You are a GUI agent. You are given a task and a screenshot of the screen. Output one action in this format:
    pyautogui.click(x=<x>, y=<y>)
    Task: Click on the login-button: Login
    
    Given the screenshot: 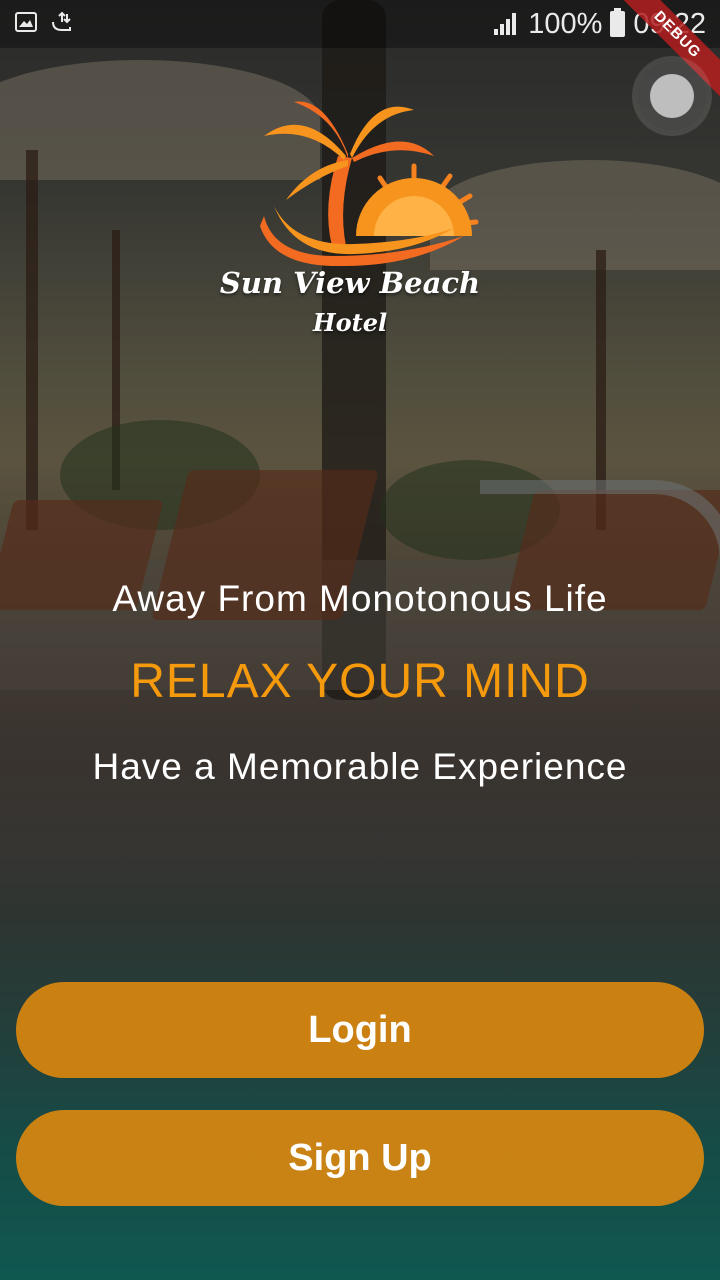 What is the action you would take?
    pyautogui.click(x=360, y=1030)
    